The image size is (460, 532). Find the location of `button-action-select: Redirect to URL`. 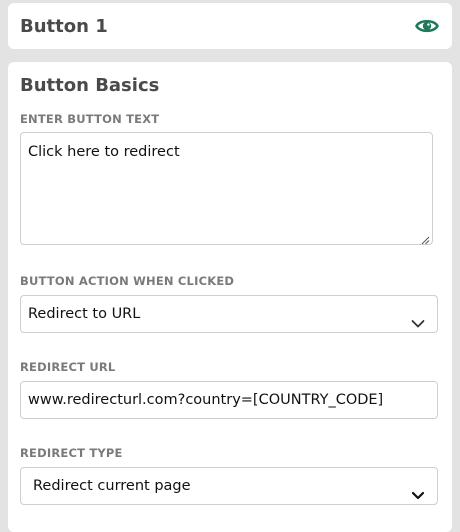

button-action-select: Redirect to URL is located at coordinates (229, 314).